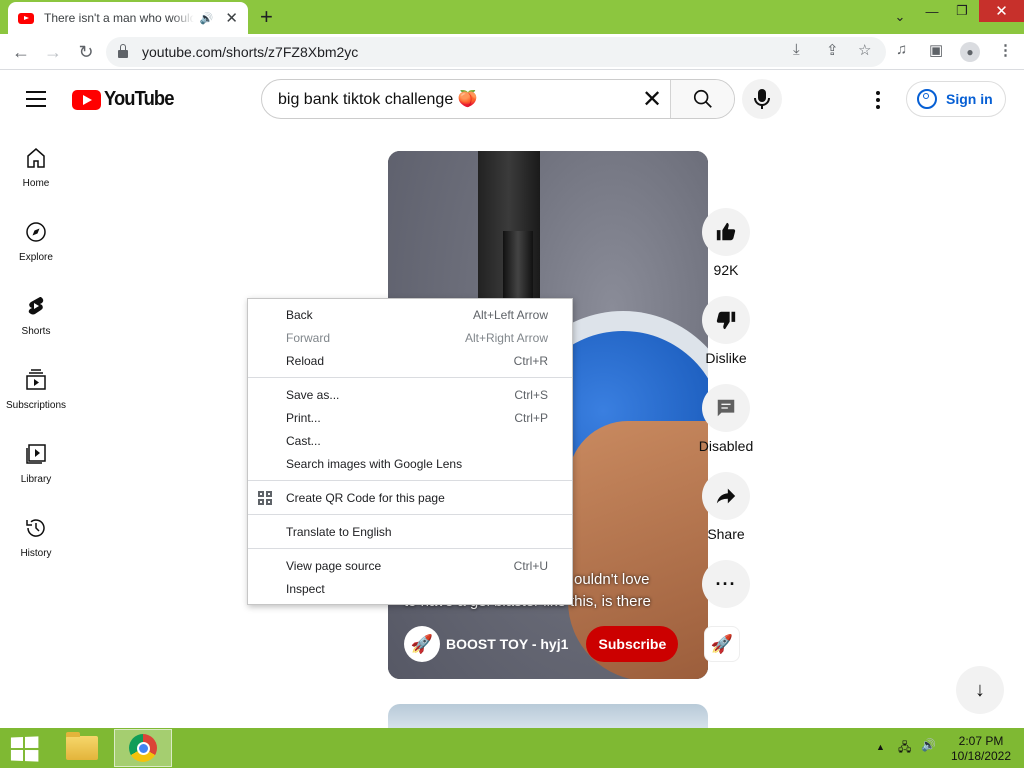  Describe the element at coordinates (410, 337) in the screenshot. I see `context-menu-forward: Forward Alt+Right Arrow` at that location.